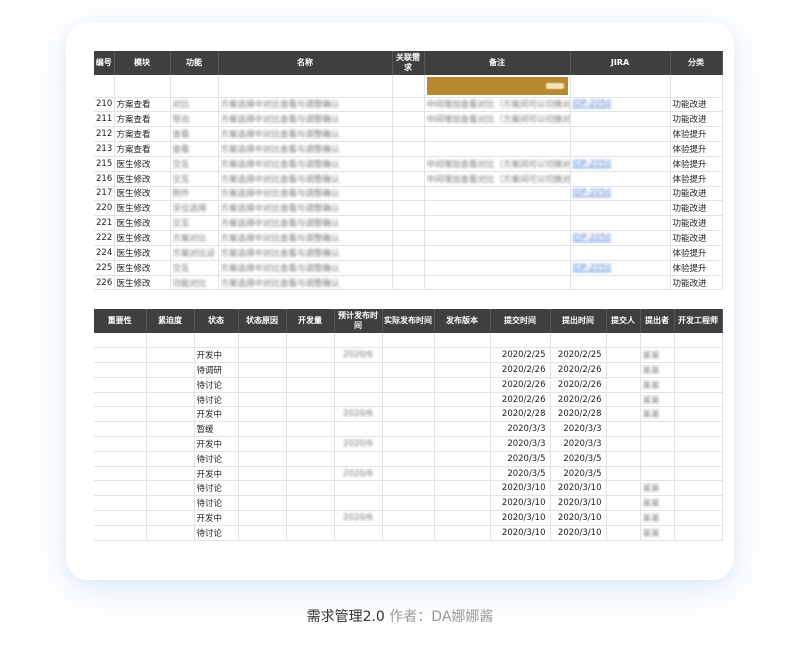 The width and height of the screenshot is (800, 646). Describe the element at coordinates (520, 414) in the screenshot. I see `submit-time-cell: 2020/2/28` at that location.